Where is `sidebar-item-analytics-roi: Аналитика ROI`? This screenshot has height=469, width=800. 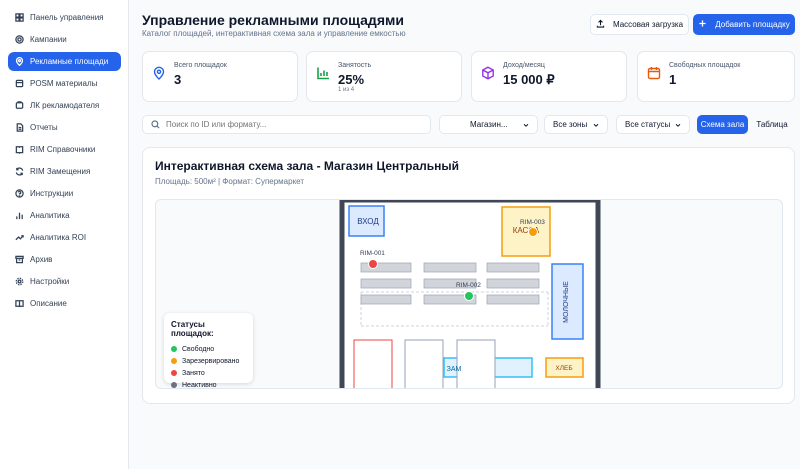
sidebar-item-analytics-roi: Аналитика ROI is located at coordinates (64, 237).